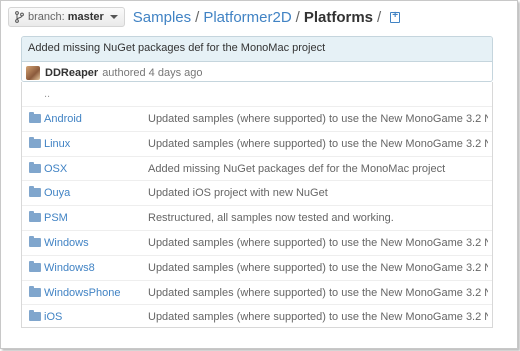 This screenshot has width=520, height=351. I want to click on breadcrumb-samples: Samples, so click(162, 17).